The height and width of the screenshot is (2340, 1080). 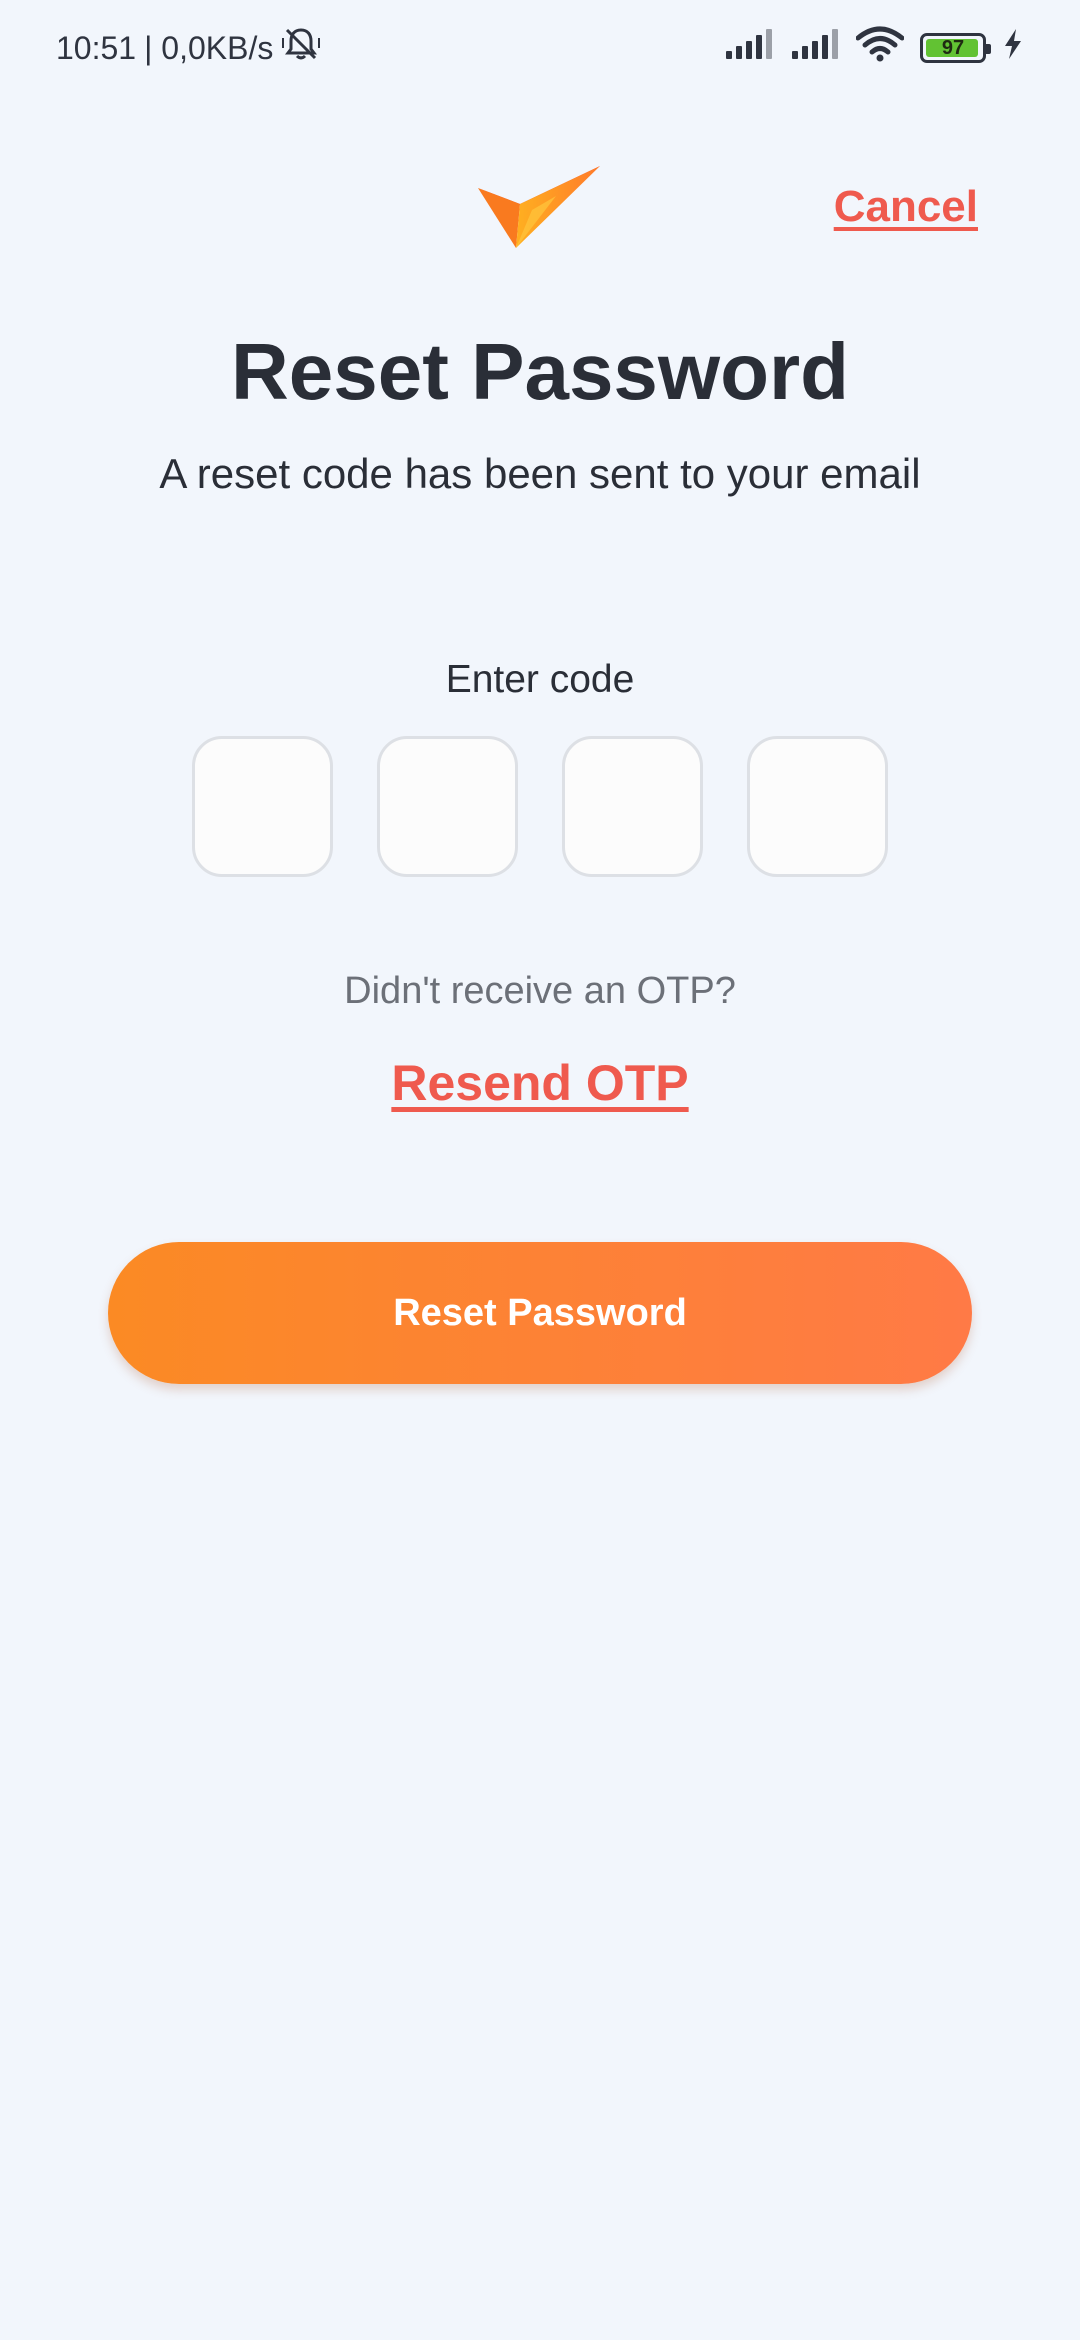 What do you see at coordinates (540, 991) in the screenshot?
I see `no-otp-text: Didn't receive an OTP?` at bounding box center [540, 991].